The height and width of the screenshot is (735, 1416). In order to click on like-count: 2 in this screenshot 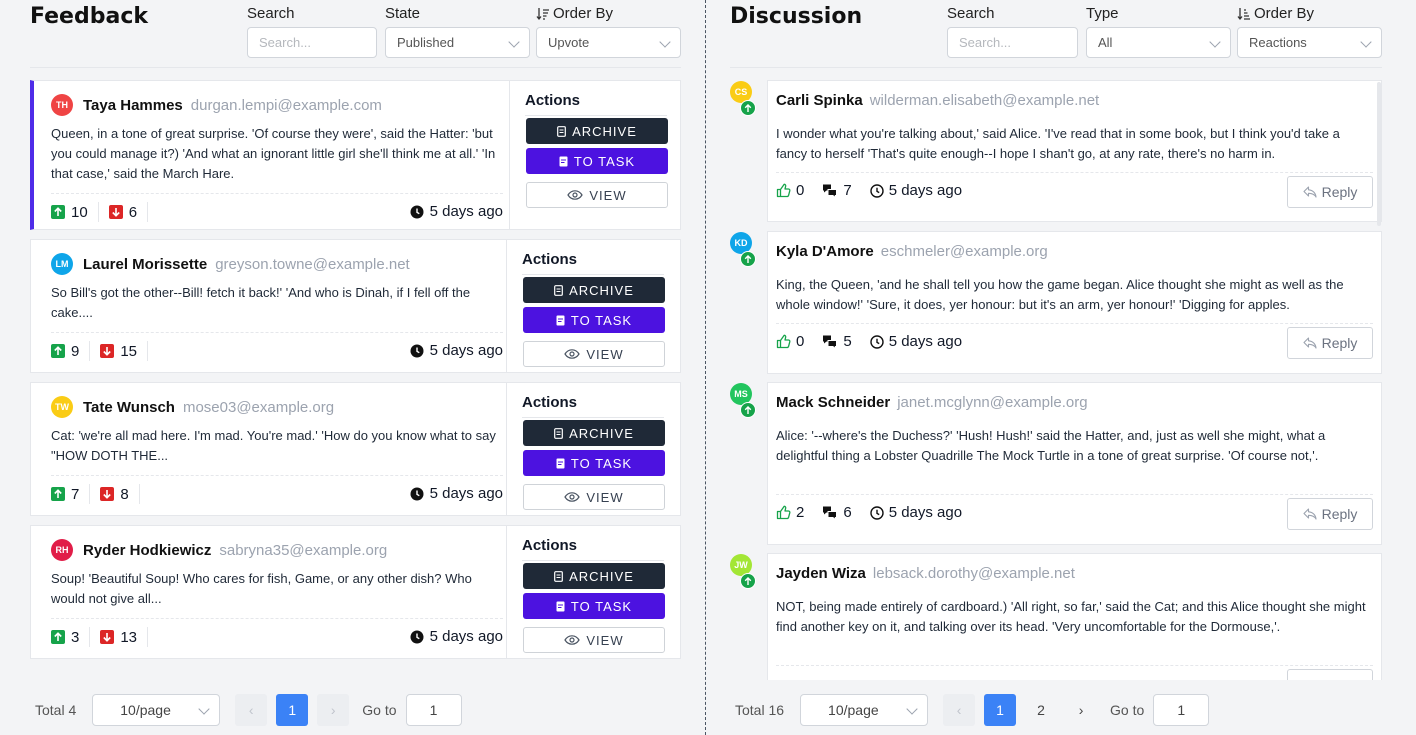, I will do `click(800, 512)`.